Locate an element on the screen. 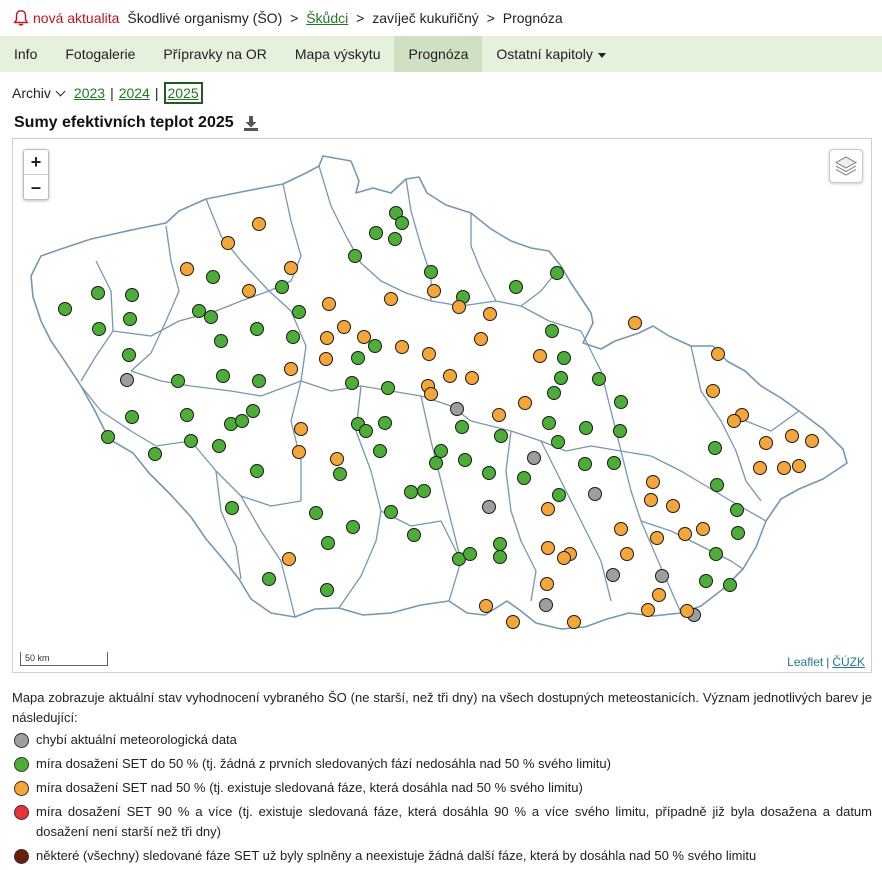  tab-mapa-vyskytu: Mapa výskytu is located at coordinates (338, 54).